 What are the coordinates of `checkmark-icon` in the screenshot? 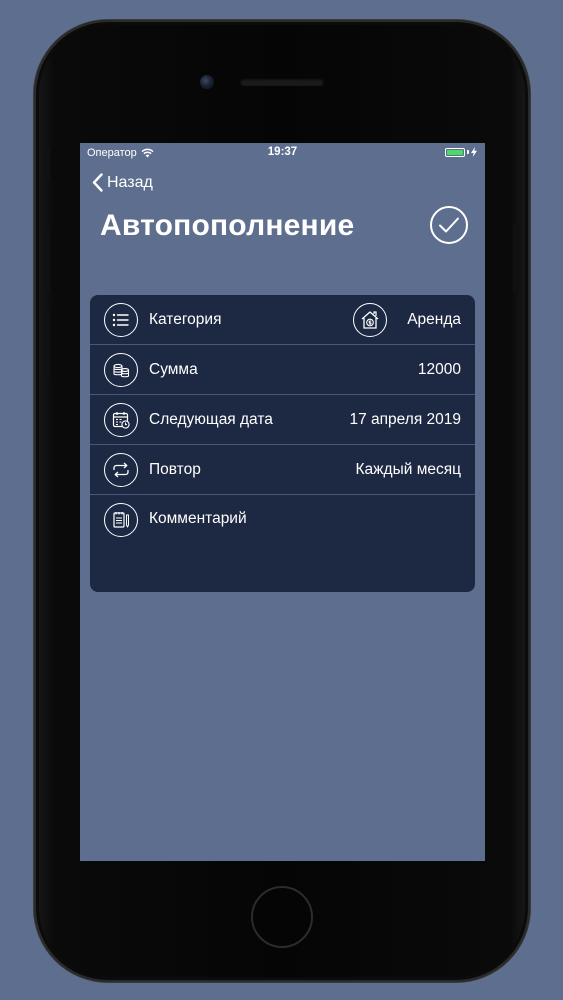 It's located at (449, 225).